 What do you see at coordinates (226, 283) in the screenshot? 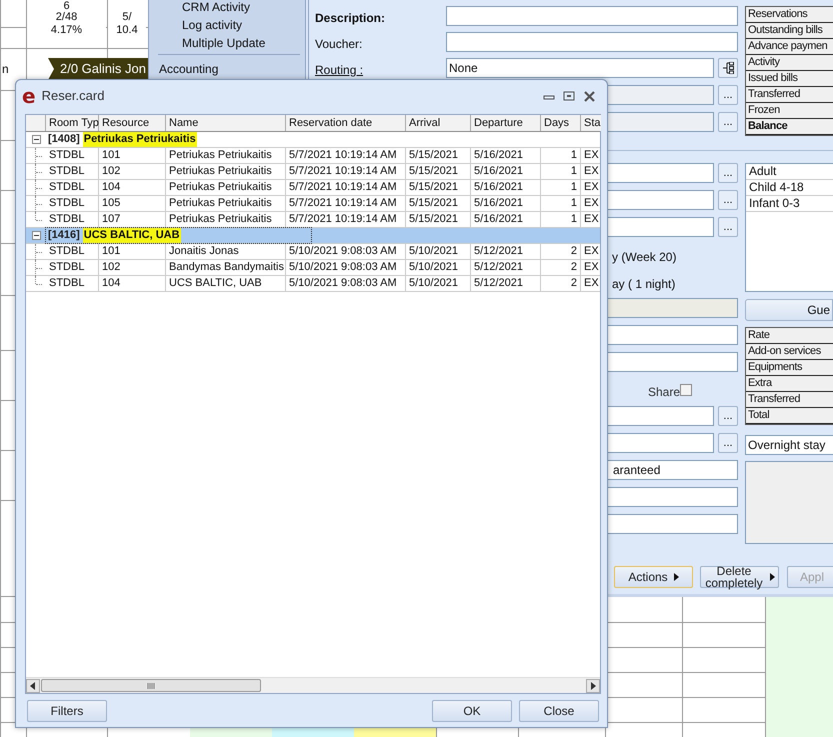
I see `table-cell: UCS BALTIC, UAB` at bounding box center [226, 283].